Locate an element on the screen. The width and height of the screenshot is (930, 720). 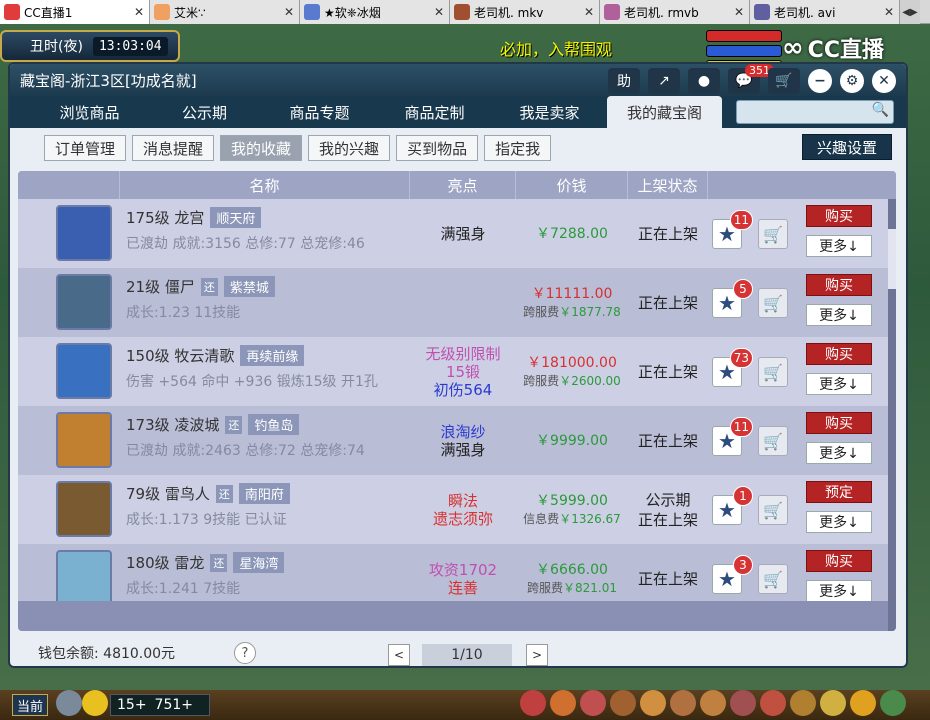
current-channel-button: 当前 is located at coordinates (30, 705).